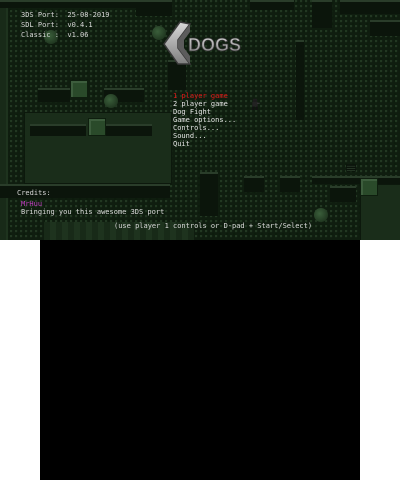 This screenshot has height=480, width=400. I want to click on cdogs-logo-icon: DOGS, so click(202, 43).